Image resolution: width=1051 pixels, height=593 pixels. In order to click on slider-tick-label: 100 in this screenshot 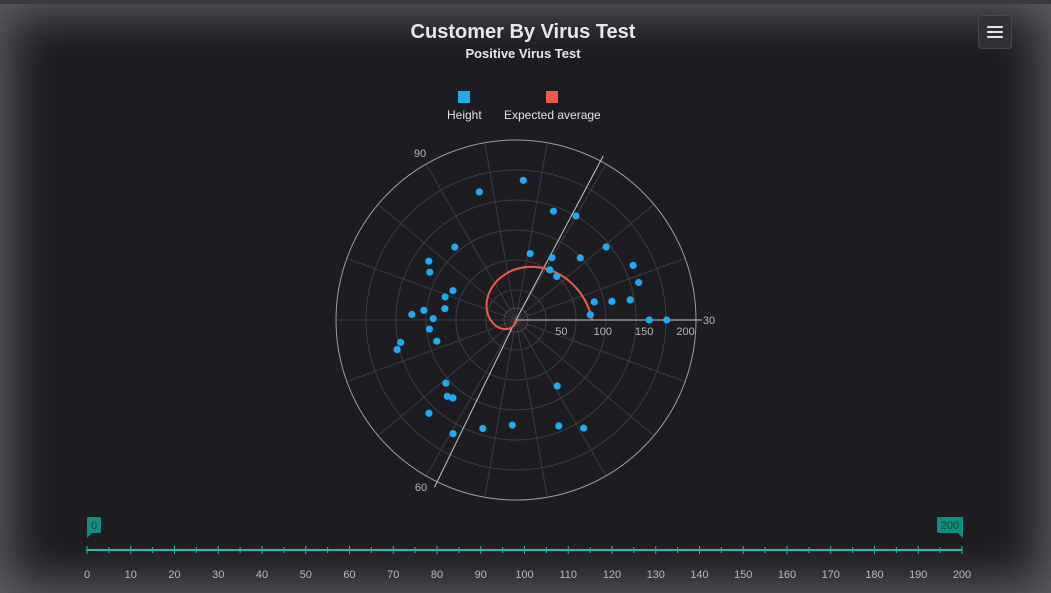, I will do `click(524, 575)`.